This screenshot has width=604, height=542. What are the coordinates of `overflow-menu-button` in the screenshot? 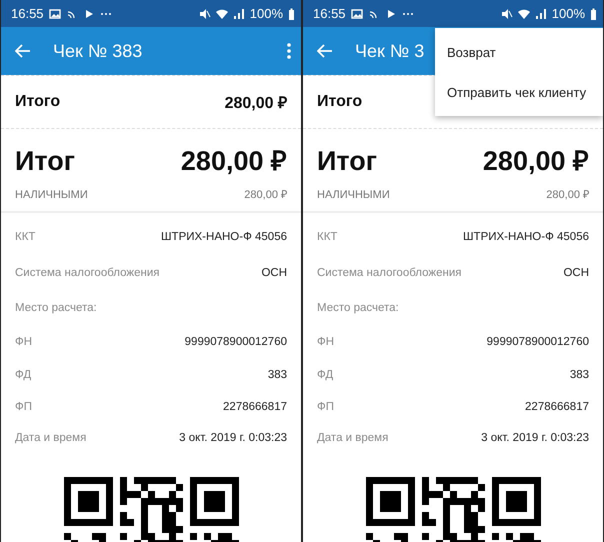 It's located at (289, 51).